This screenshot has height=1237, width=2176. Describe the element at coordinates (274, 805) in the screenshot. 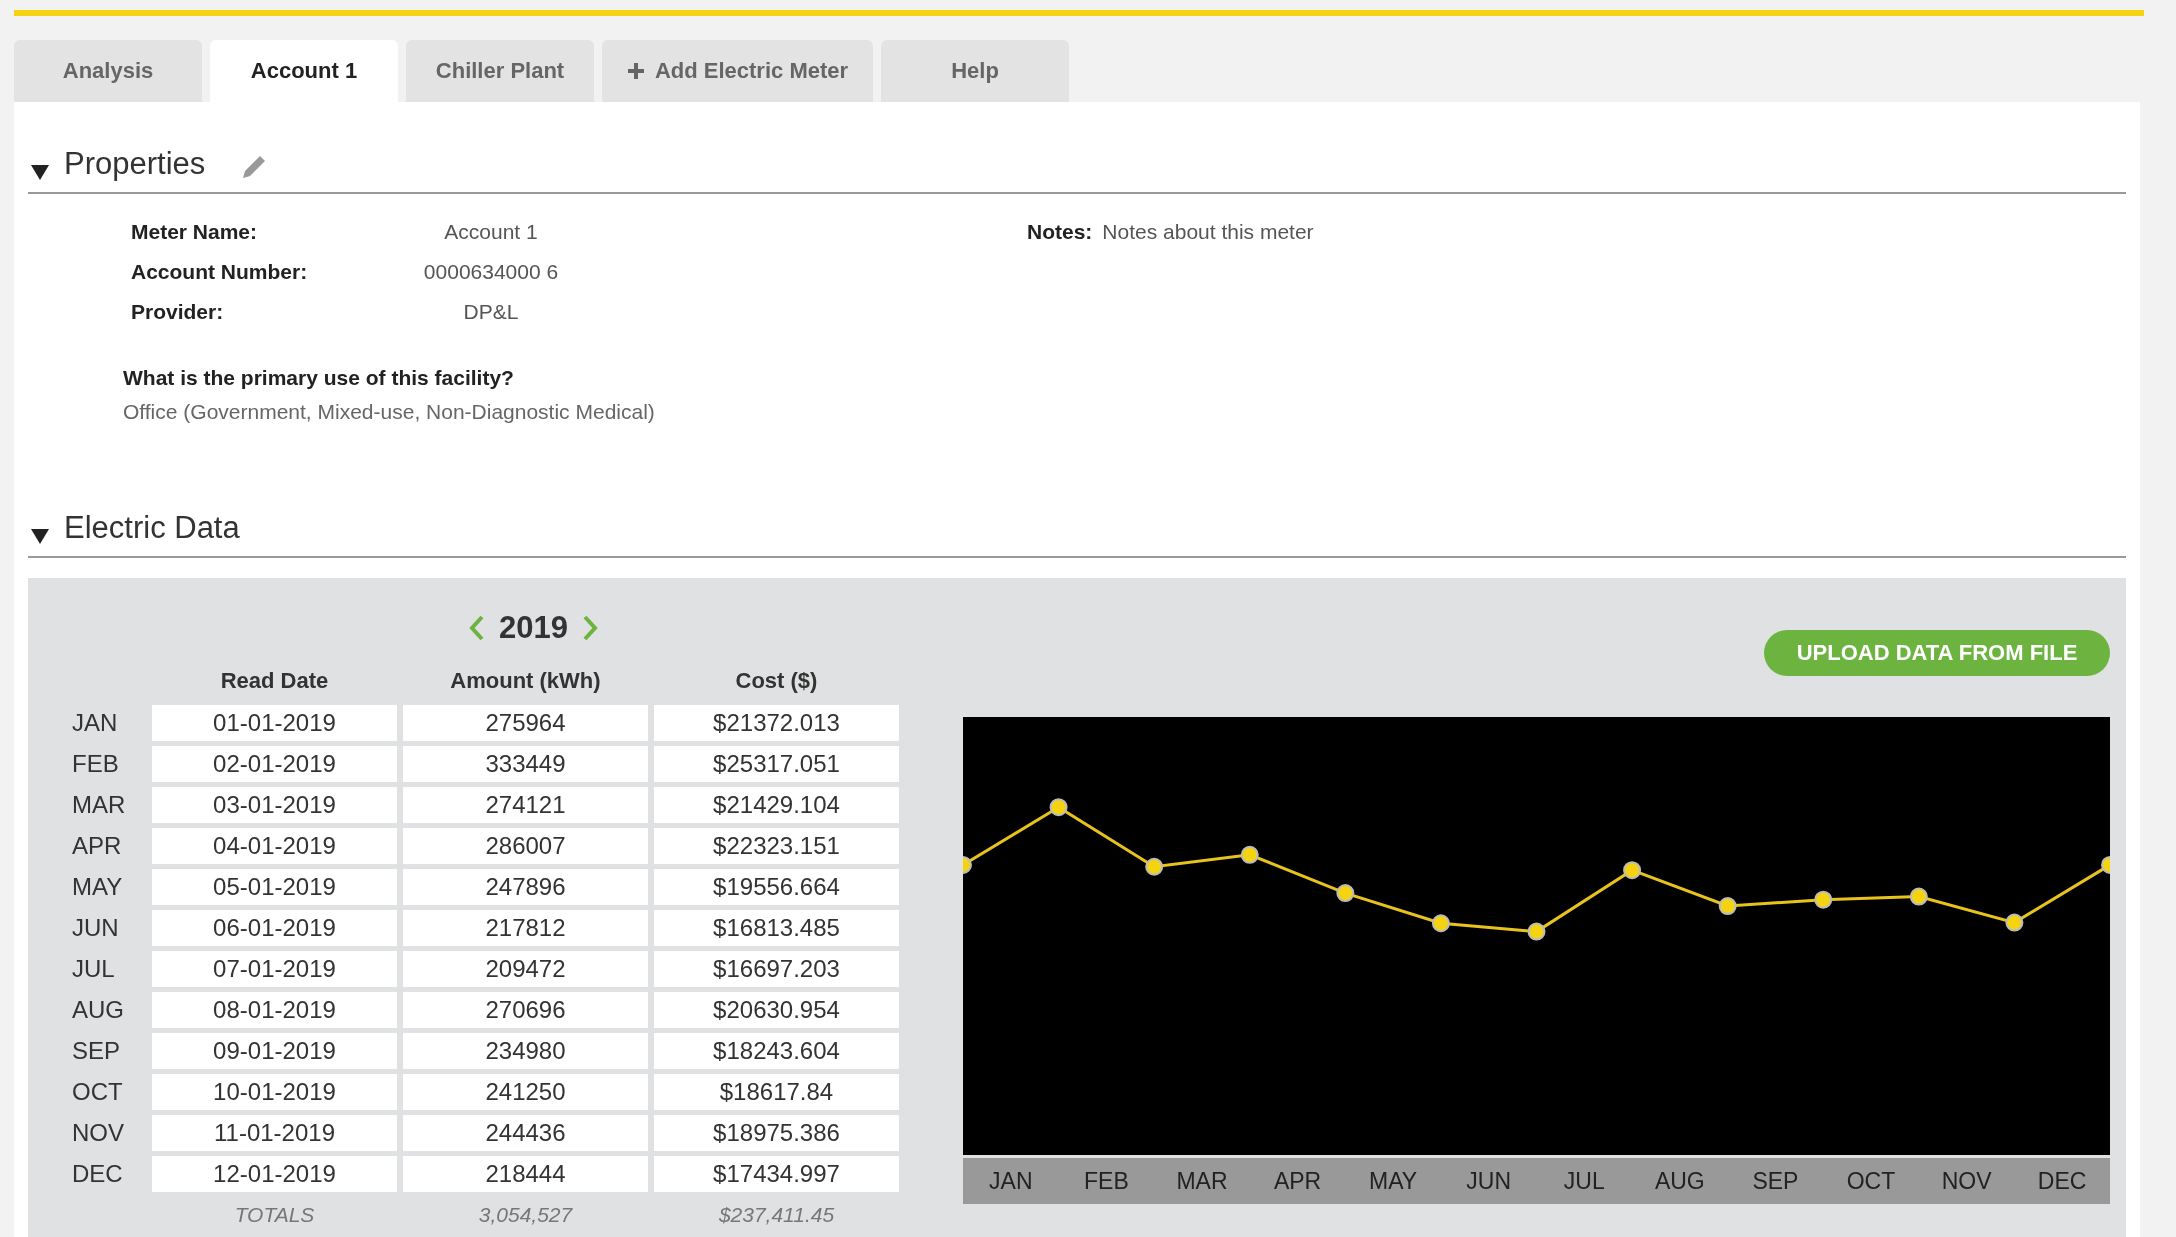

I see `table-cell: 03-01-2019` at that location.